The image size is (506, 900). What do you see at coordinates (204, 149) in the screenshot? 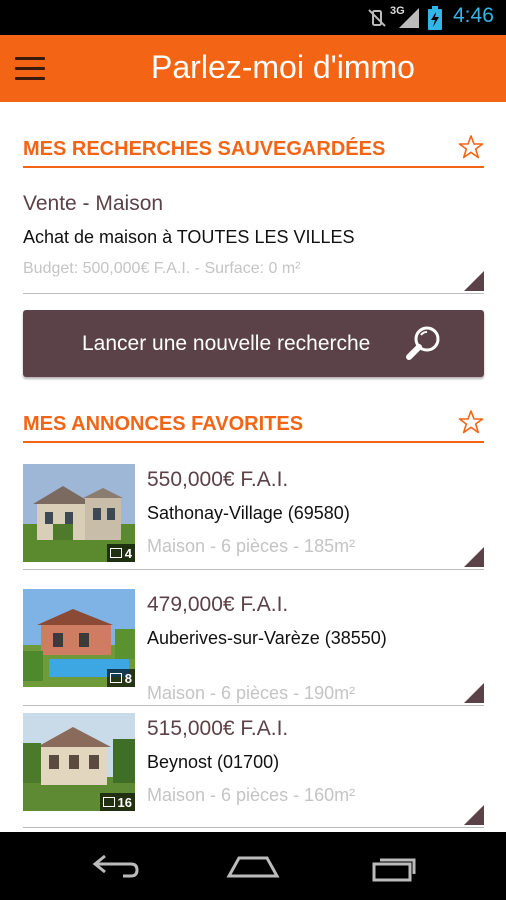
I see `saved-searches-title: MES RECHERCHES SAUVEGARDÉES` at bounding box center [204, 149].